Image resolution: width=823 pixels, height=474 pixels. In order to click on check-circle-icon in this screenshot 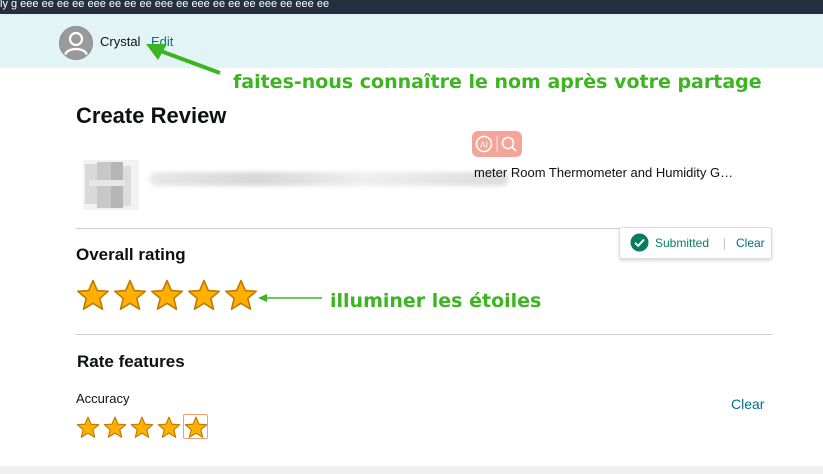, I will do `click(639, 242)`.